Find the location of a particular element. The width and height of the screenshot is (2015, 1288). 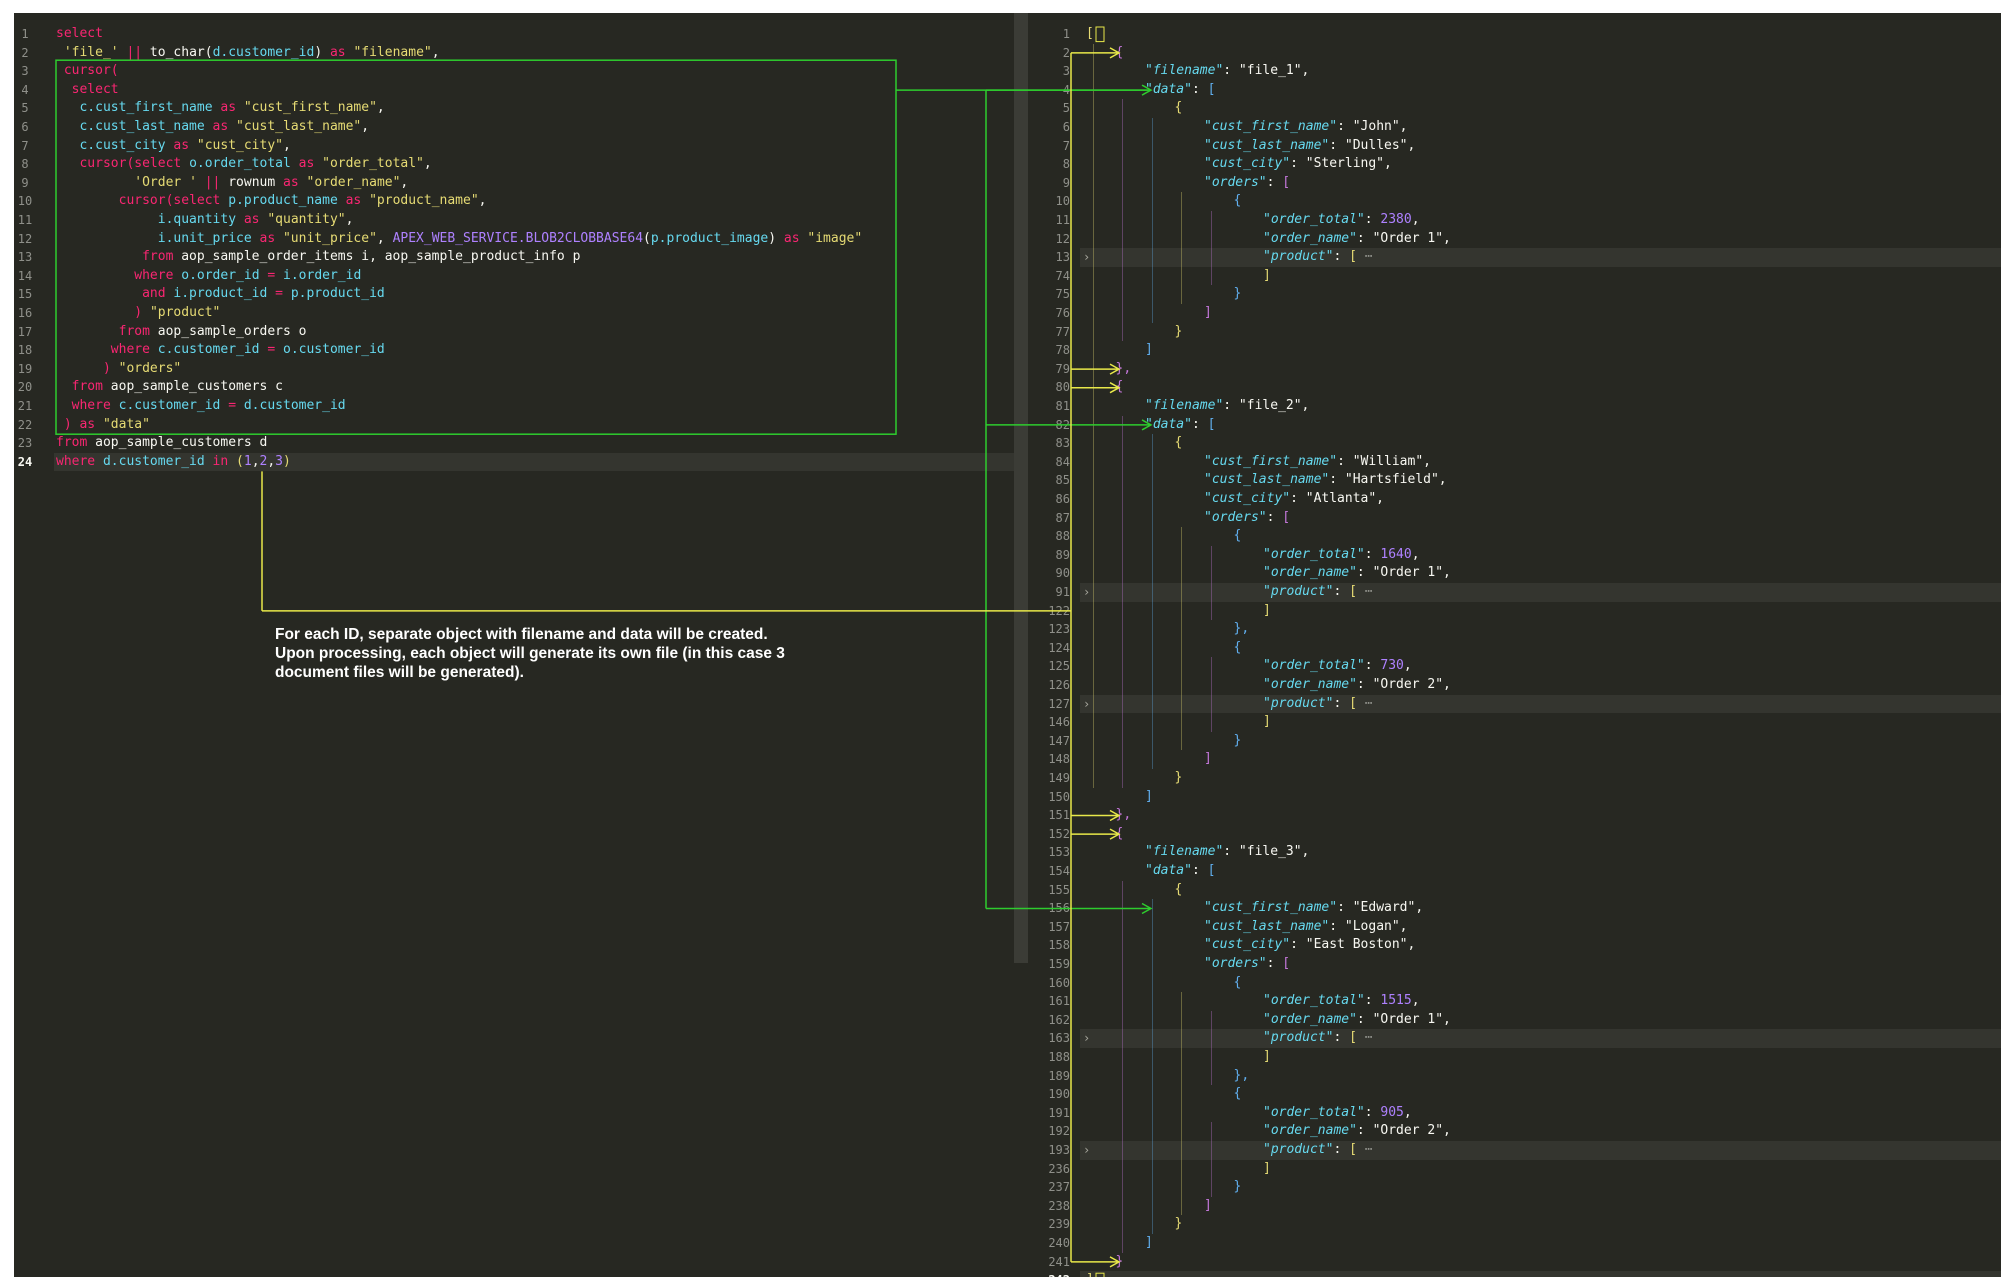

sql-code-line: c.cust_first_name as "cust_first_name", is located at coordinates (220, 108).